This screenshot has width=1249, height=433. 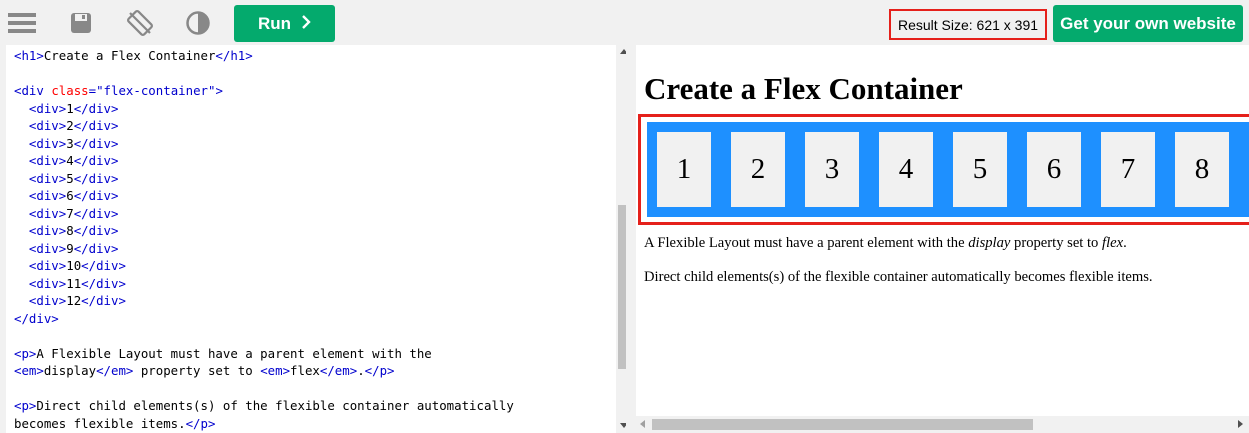 I want to click on flex-item: 1, so click(x=684, y=169).